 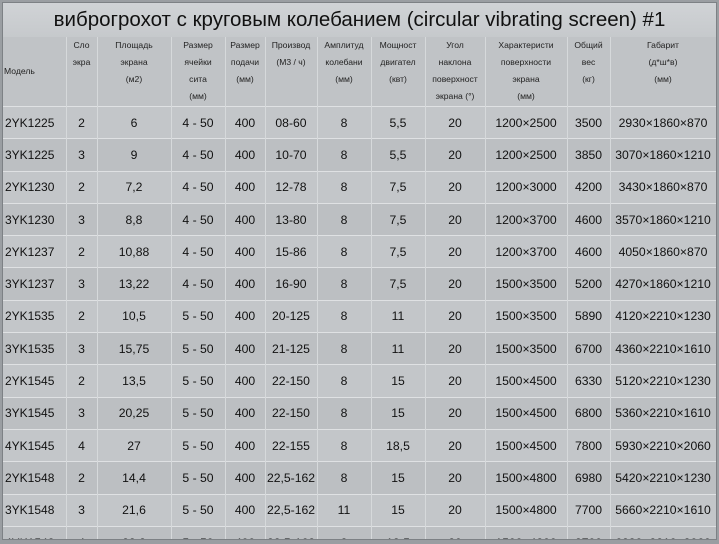 I want to click on column-header-line: (м2), so click(x=134, y=79).